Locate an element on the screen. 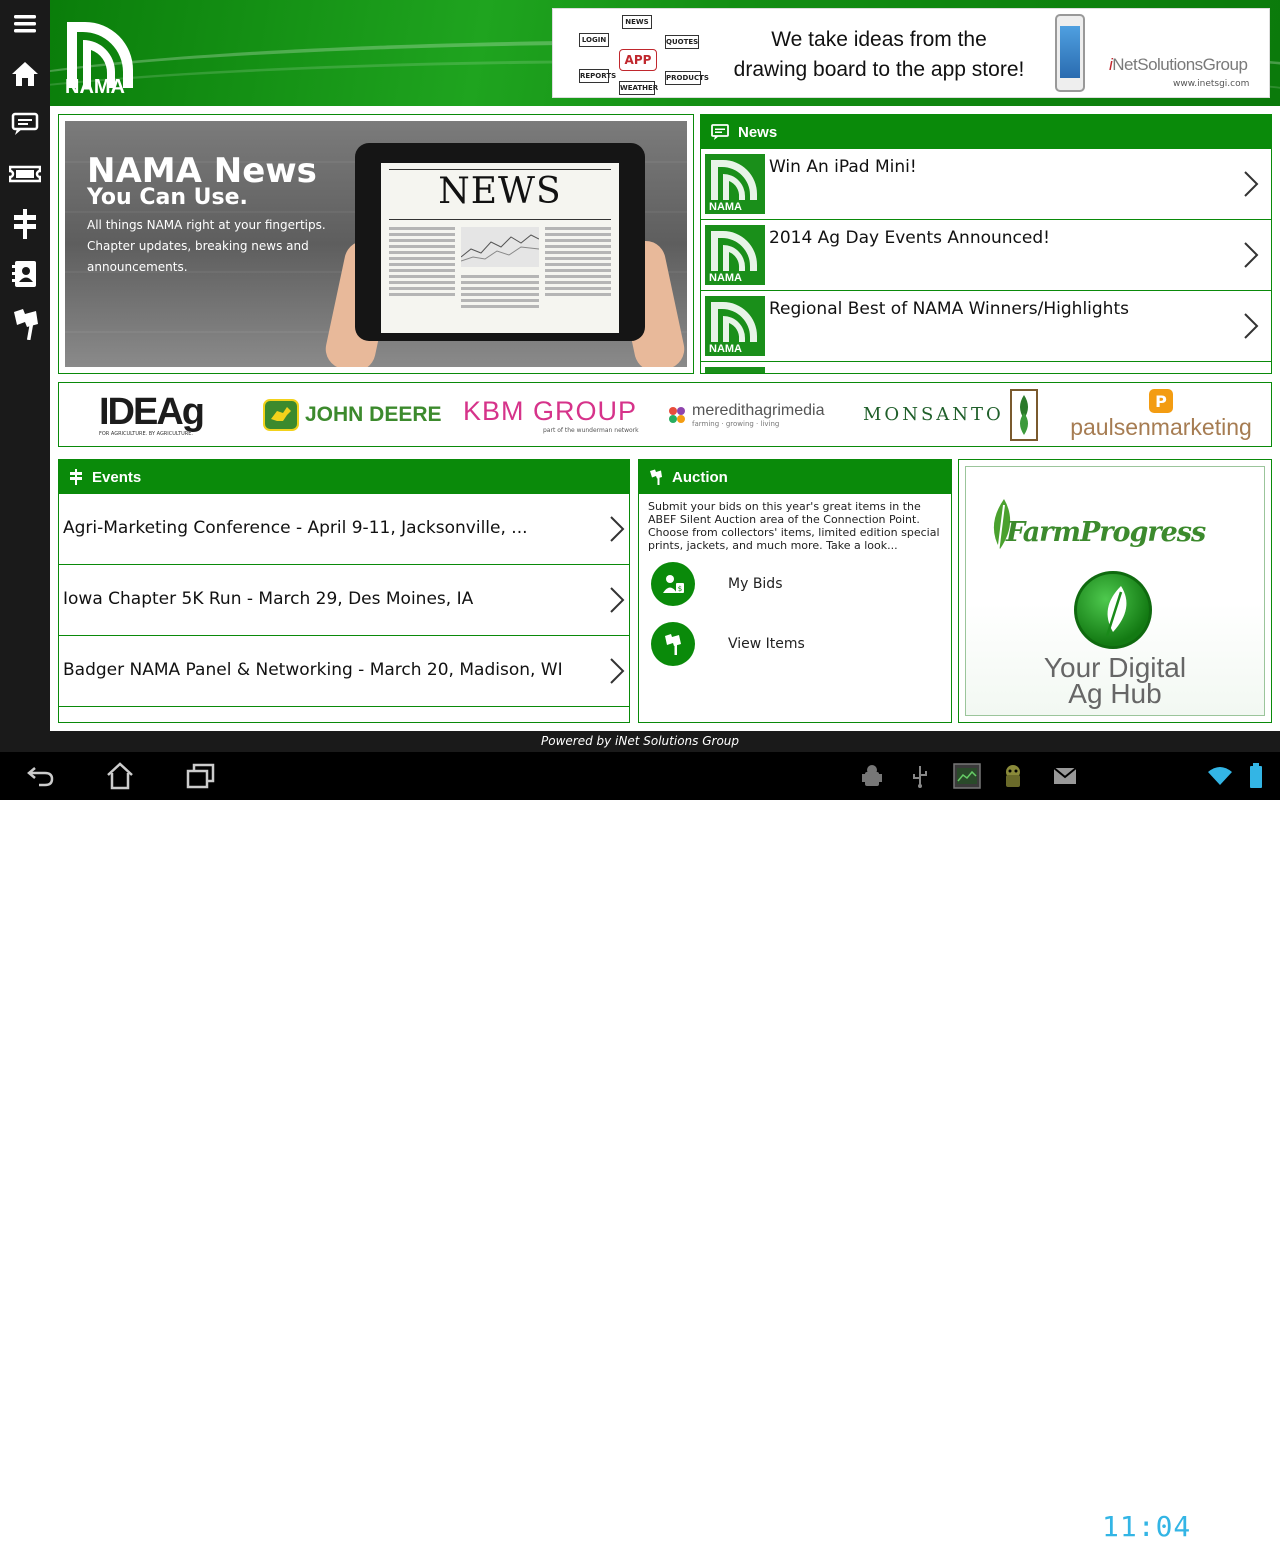 Image resolution: width=1280 pixels, height=1543 pixels. svg-text: P is located at coordinates (1161, 401).